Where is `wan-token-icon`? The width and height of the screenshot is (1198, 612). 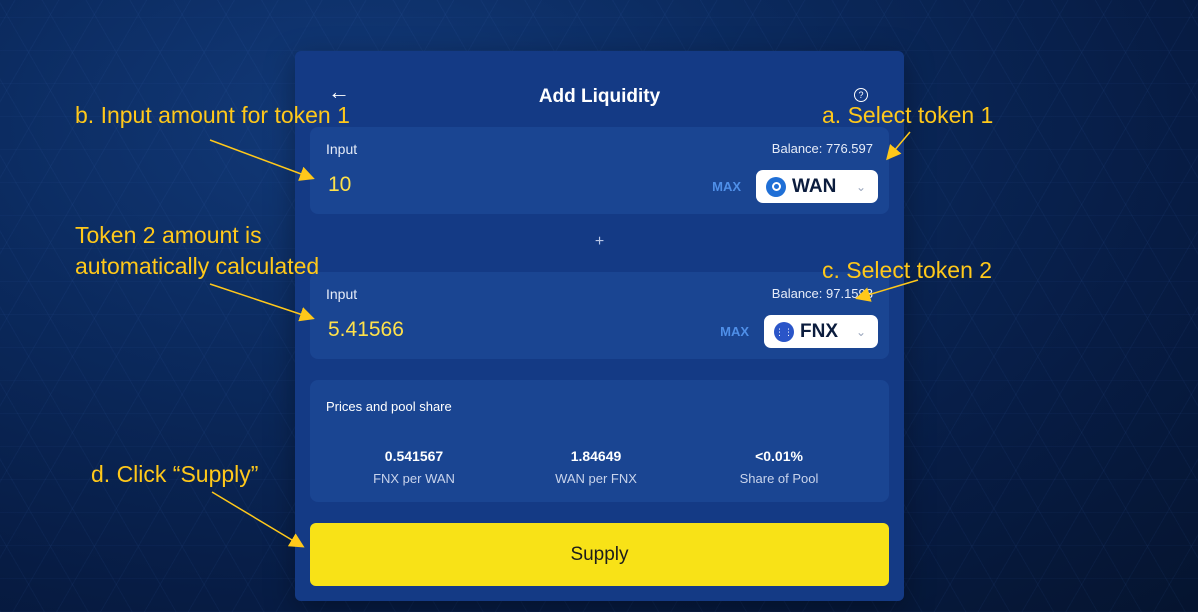 wan-token-icon is located at coordinates (776, 186).